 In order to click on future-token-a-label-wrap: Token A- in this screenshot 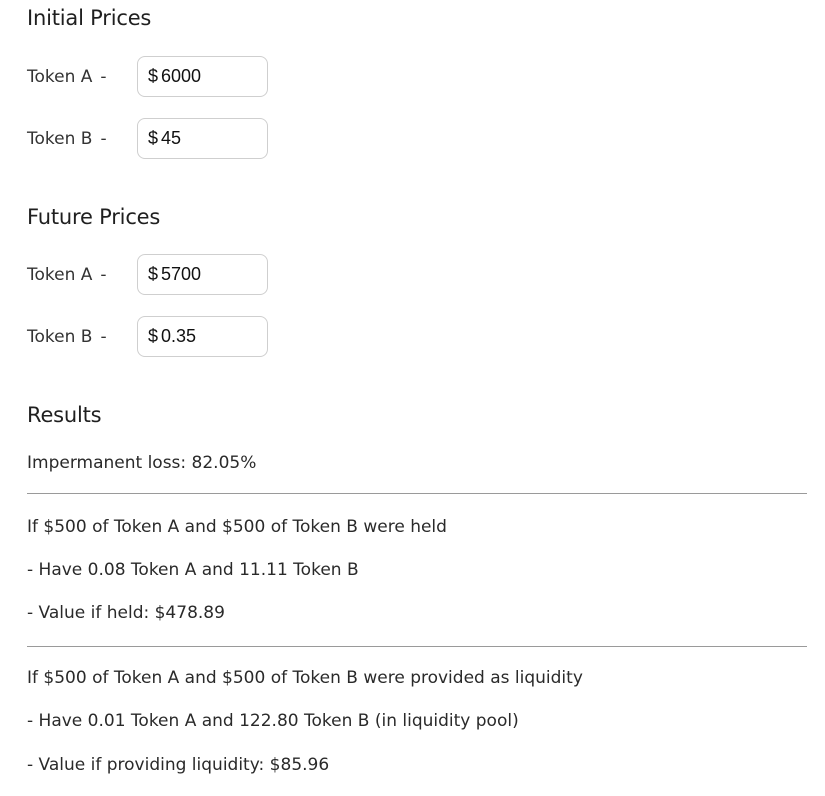, I will do `click(76, 275)`.